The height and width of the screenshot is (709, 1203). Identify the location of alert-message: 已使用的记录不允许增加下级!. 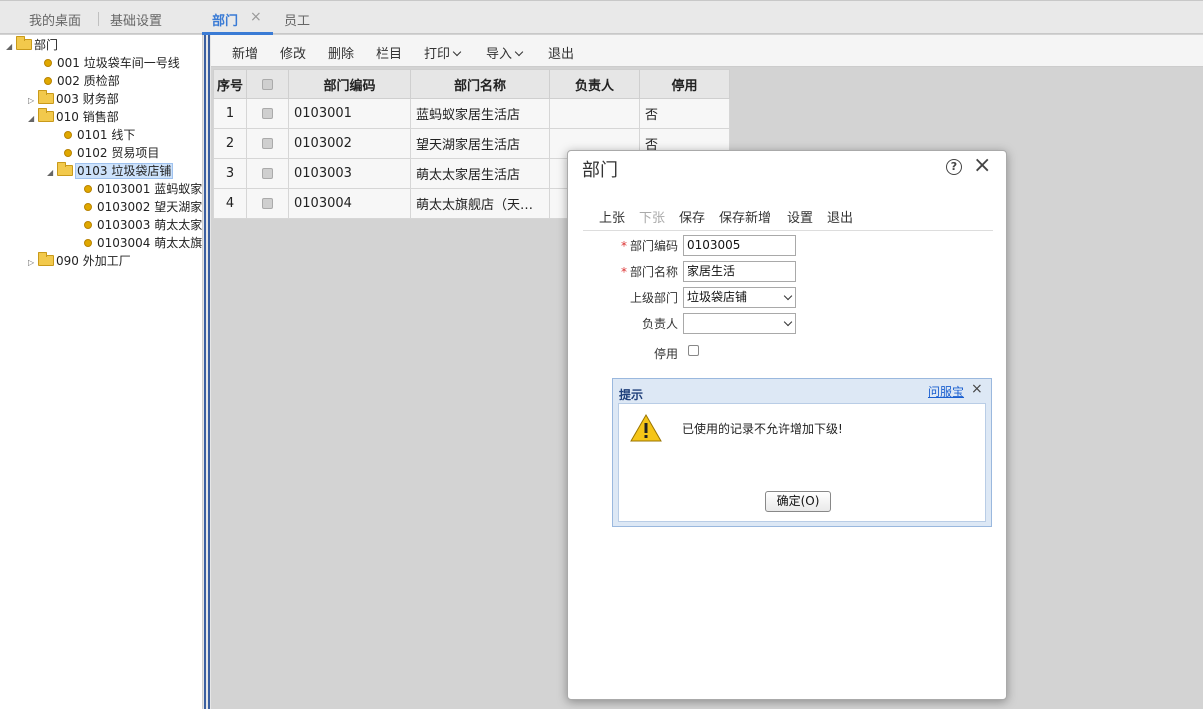
(762, 429).